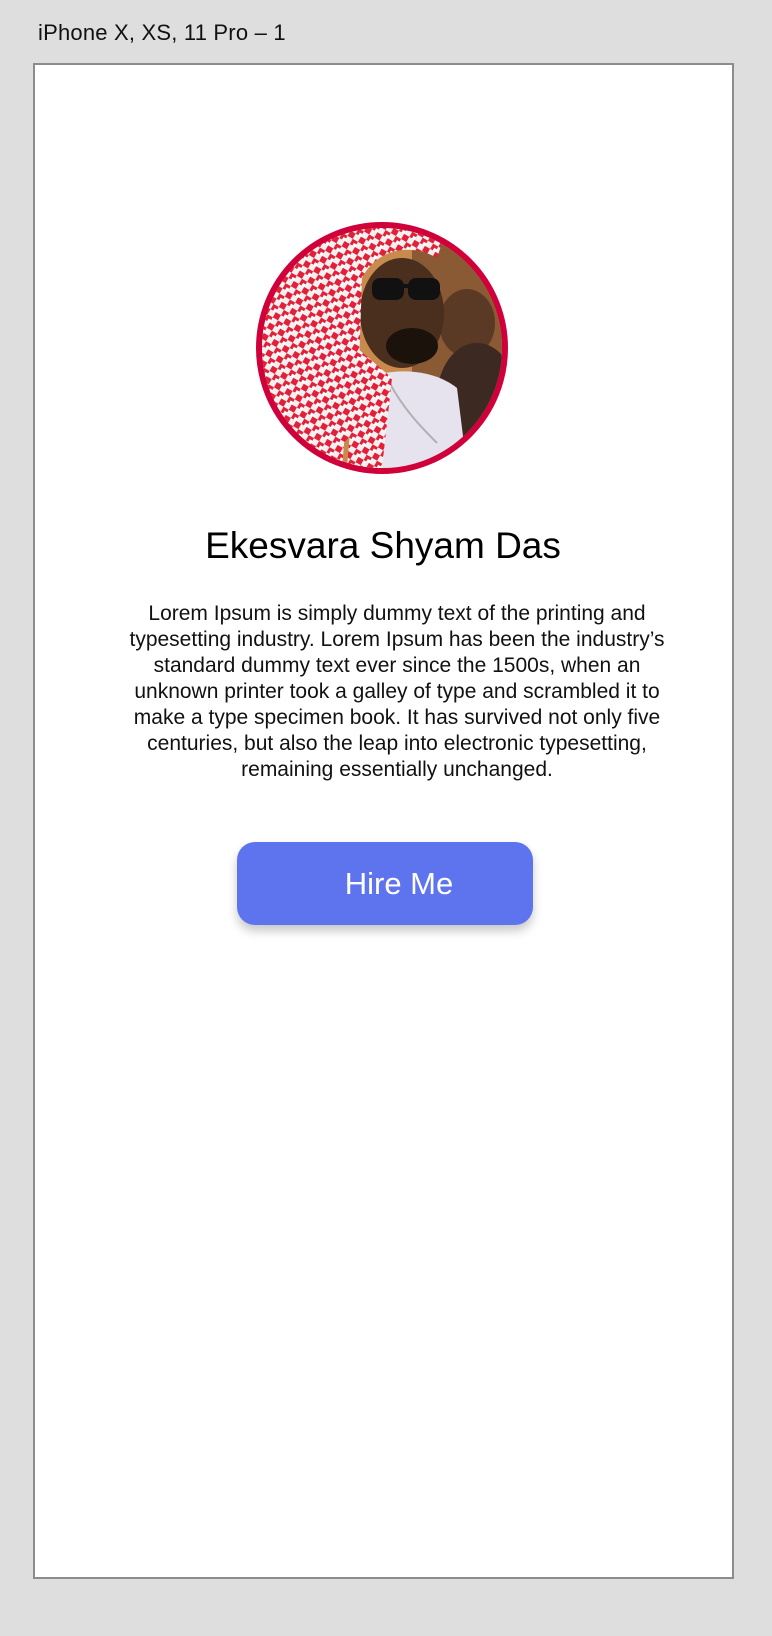 This screenshot has width=772, height=1636. What do you see at coordinates (383, 545) in the screenshot?
I see `profile-name: Ekesvara Shyam Das` at bounding box center [383, 545].